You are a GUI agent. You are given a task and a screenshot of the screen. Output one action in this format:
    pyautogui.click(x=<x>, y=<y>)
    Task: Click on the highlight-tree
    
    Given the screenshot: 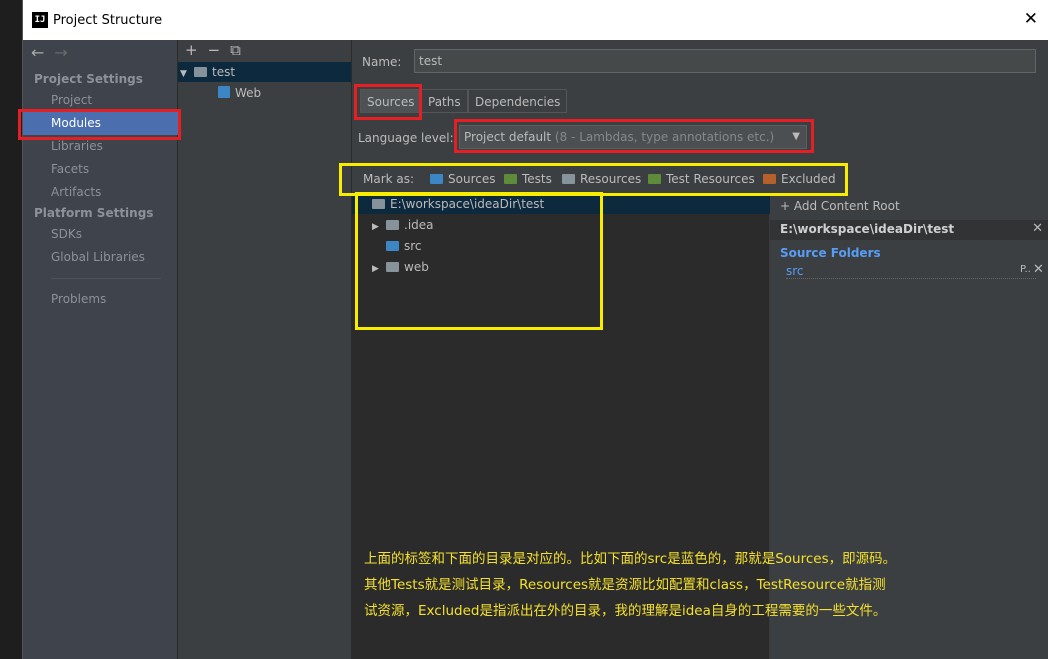 What is the action you would take?
    pyautogui.click(x=479, y=261)
    